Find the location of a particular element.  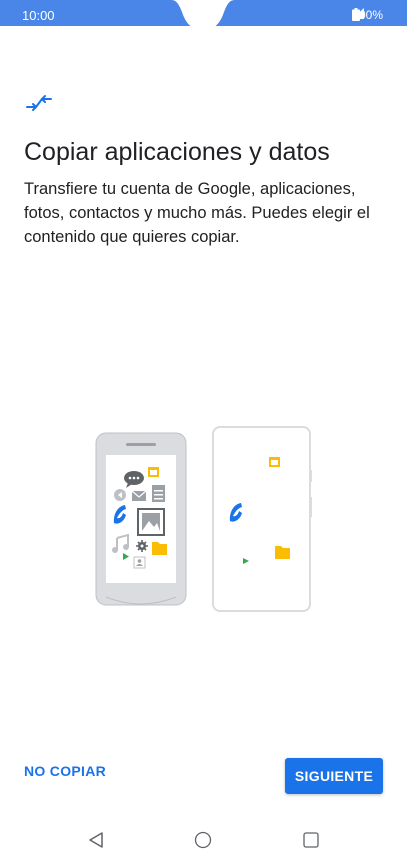

calendar-icon-new is located at coordinates (274, 462).